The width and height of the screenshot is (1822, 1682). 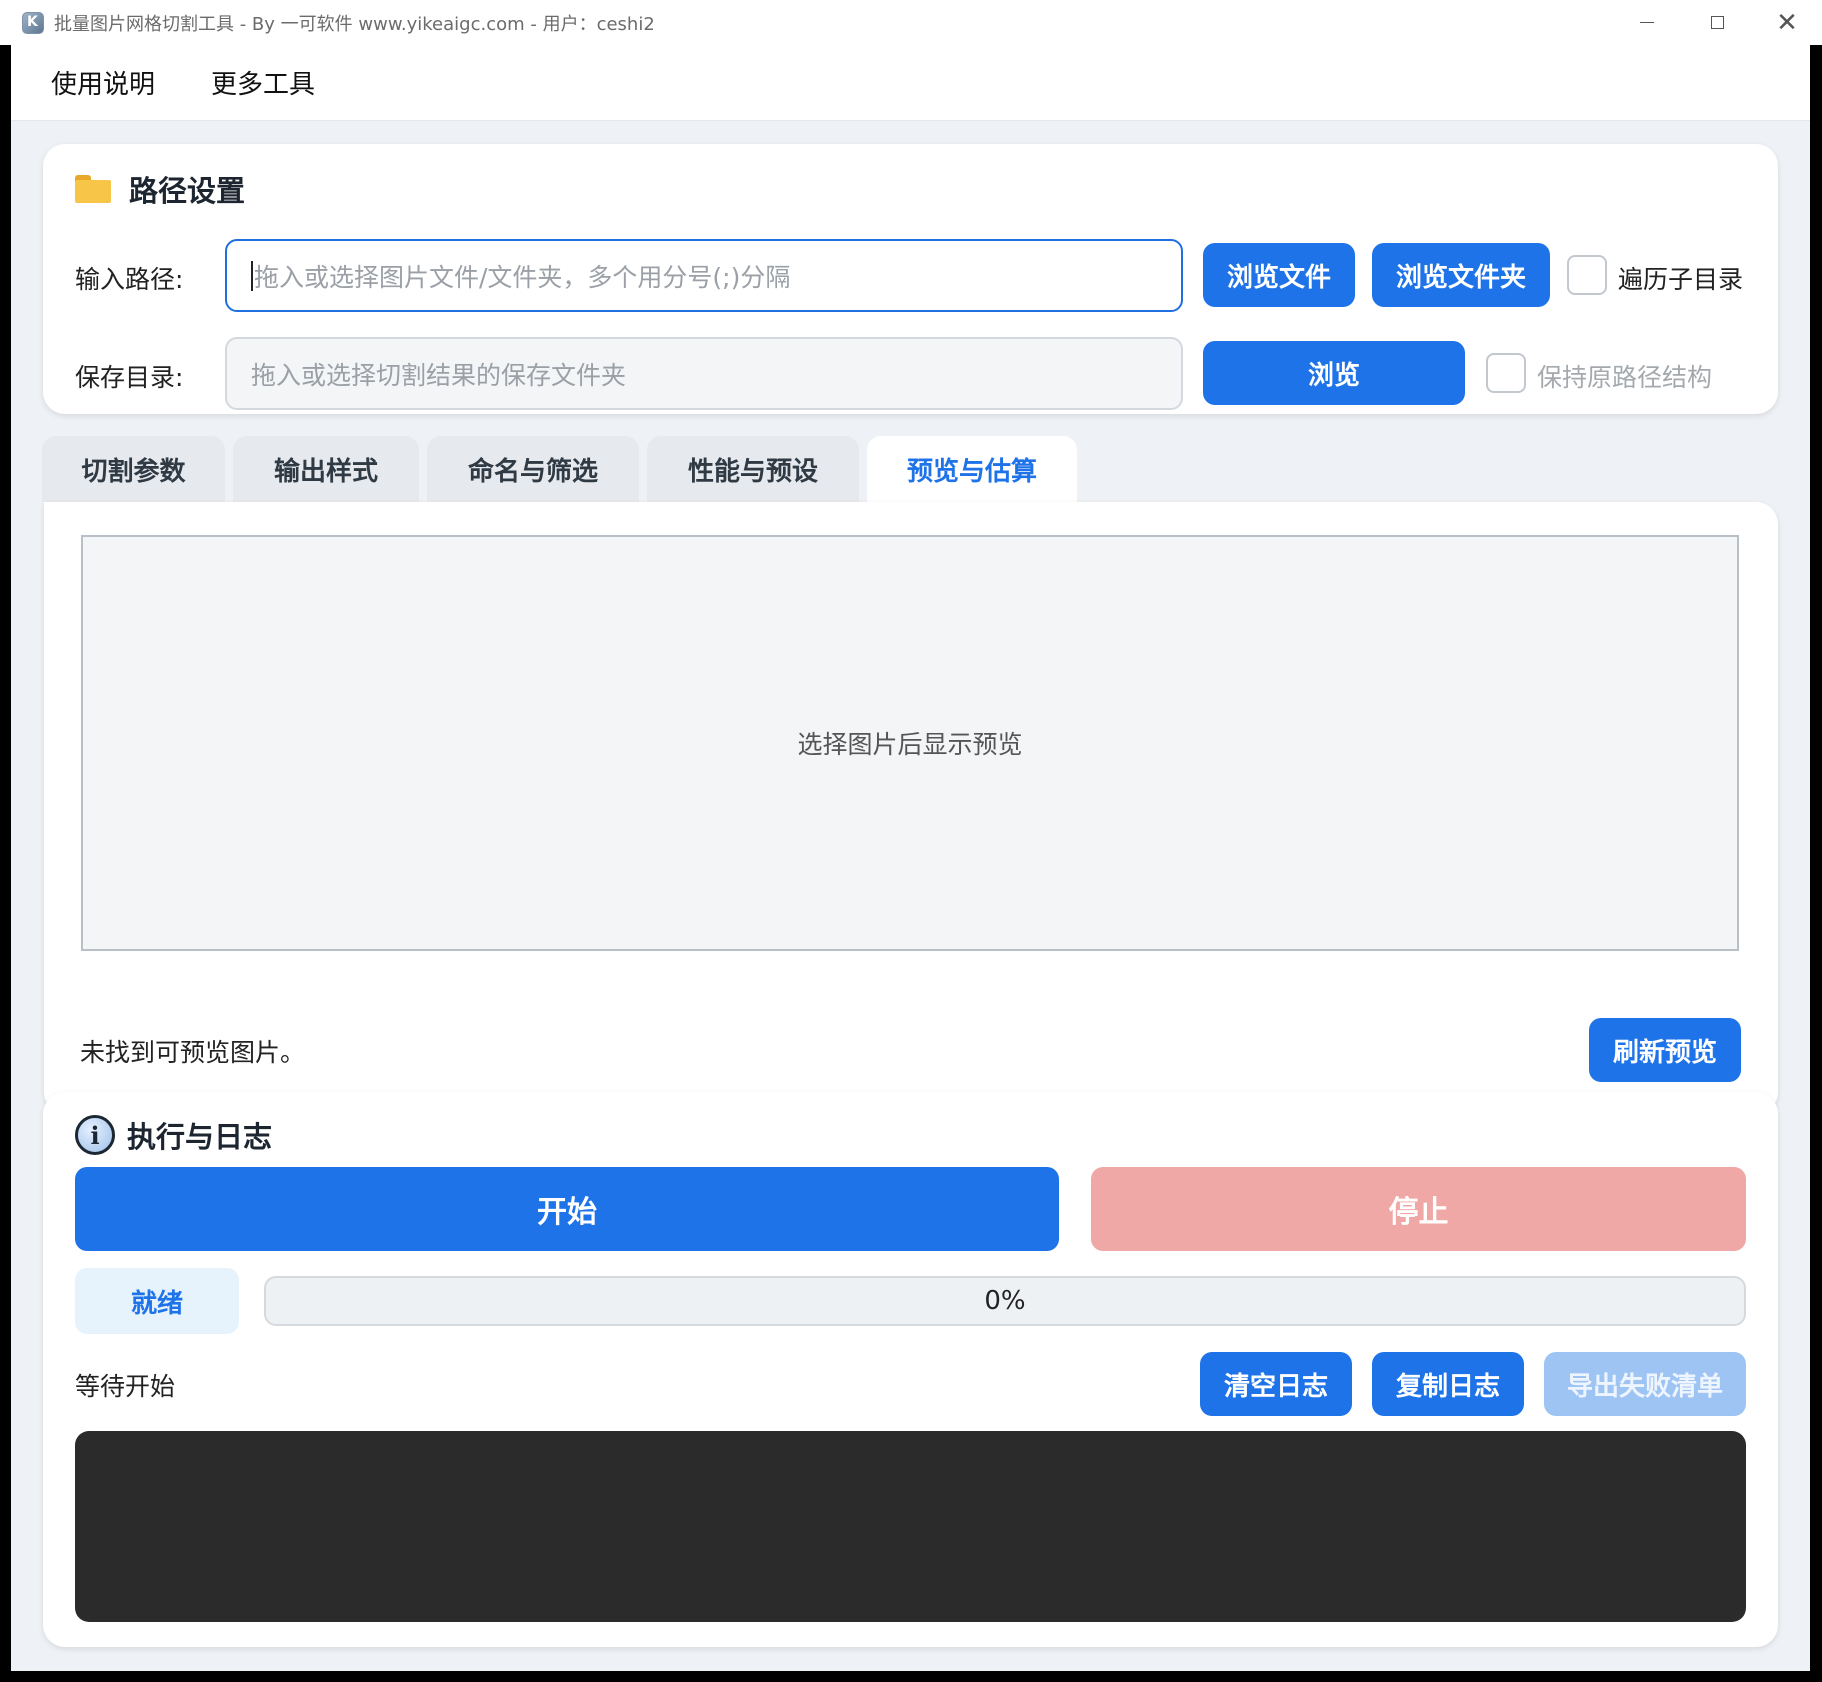 What do you see at coordinates (5, 863) in the screenshot?
I see `window-frame-left` at bounding box center [5, 863].